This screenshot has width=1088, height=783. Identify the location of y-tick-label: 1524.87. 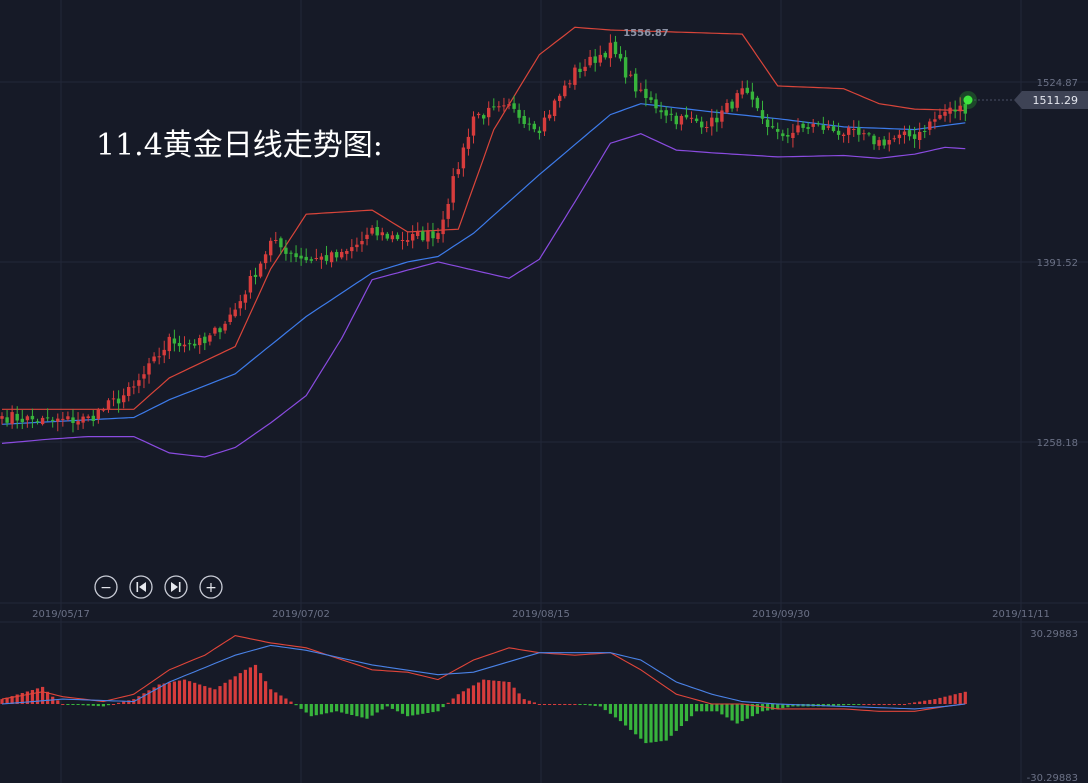
(1057, 83).